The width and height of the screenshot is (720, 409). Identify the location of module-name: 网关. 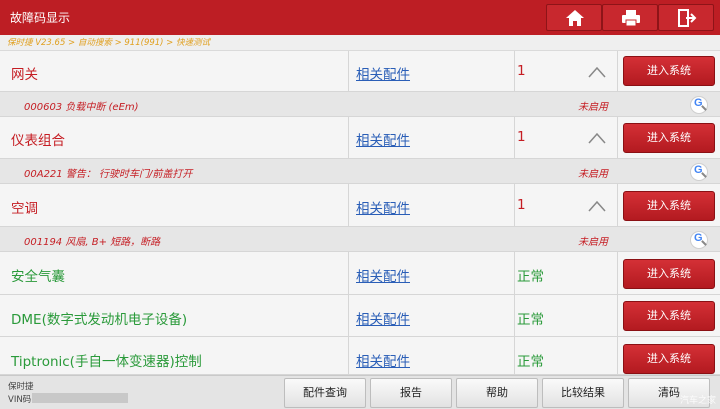
(24, 75).